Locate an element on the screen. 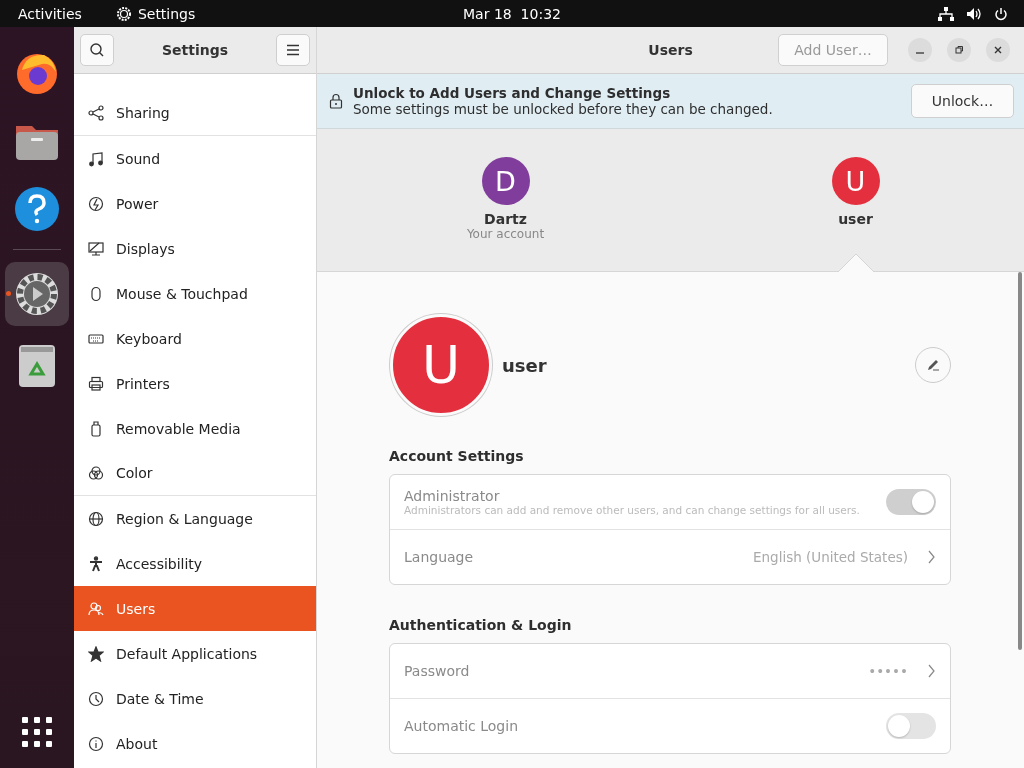 This screenshot has width=1024, height=768. sidebar-item: Color is located at coordinates (195, 473).